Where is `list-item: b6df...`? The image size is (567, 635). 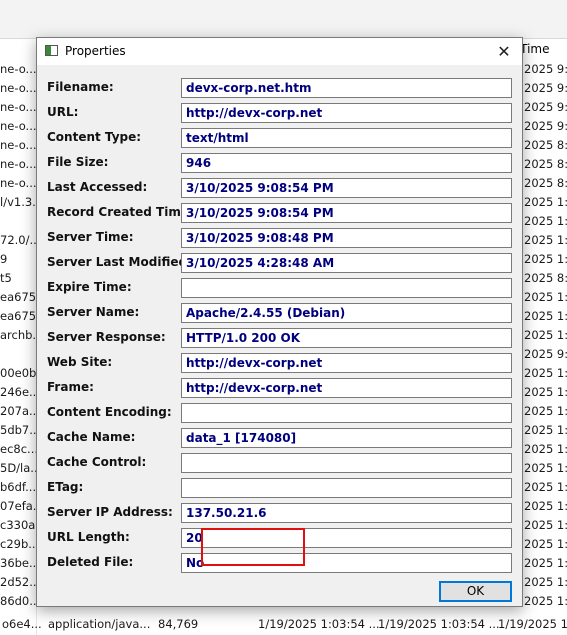 list-item: b6df... is located at coordinates (18, 487).